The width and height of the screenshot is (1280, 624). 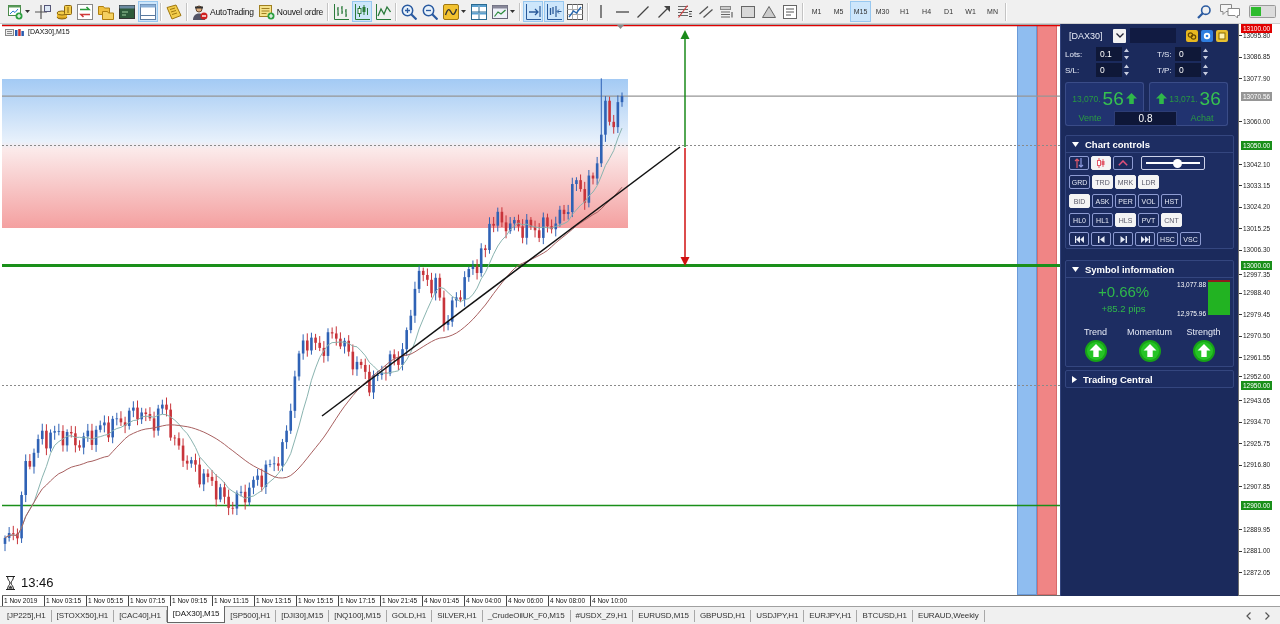 I want to click on countdown-timer: 13:46, so click(x=37, y=582).